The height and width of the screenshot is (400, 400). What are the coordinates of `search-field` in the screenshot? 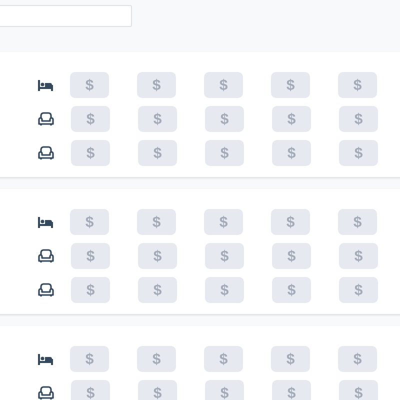 It's located at (66, 16).